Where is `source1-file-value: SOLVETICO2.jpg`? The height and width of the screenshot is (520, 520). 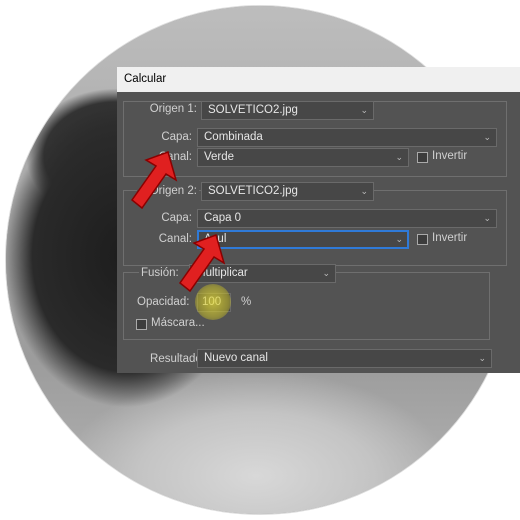
source1-file-value: SOLVETICO2.jpg is located at coordinates (253, 110).